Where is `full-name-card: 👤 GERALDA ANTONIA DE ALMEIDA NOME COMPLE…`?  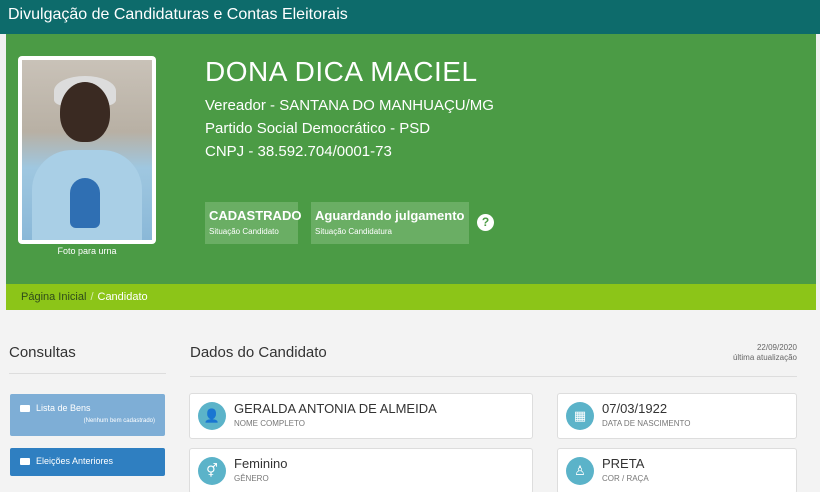 full-name-card: 👤 GERALDA ANTONIA DE ALMEIDA NOME COMPLE… is located at coordinates (361, 416).